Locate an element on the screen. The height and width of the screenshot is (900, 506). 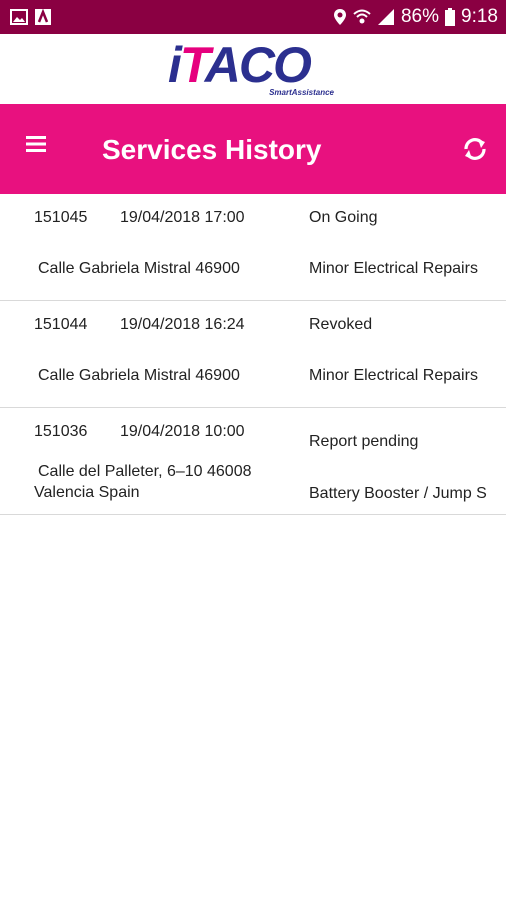
service-type: Battery Booster / Jump S is located at coordinates (398, 493).